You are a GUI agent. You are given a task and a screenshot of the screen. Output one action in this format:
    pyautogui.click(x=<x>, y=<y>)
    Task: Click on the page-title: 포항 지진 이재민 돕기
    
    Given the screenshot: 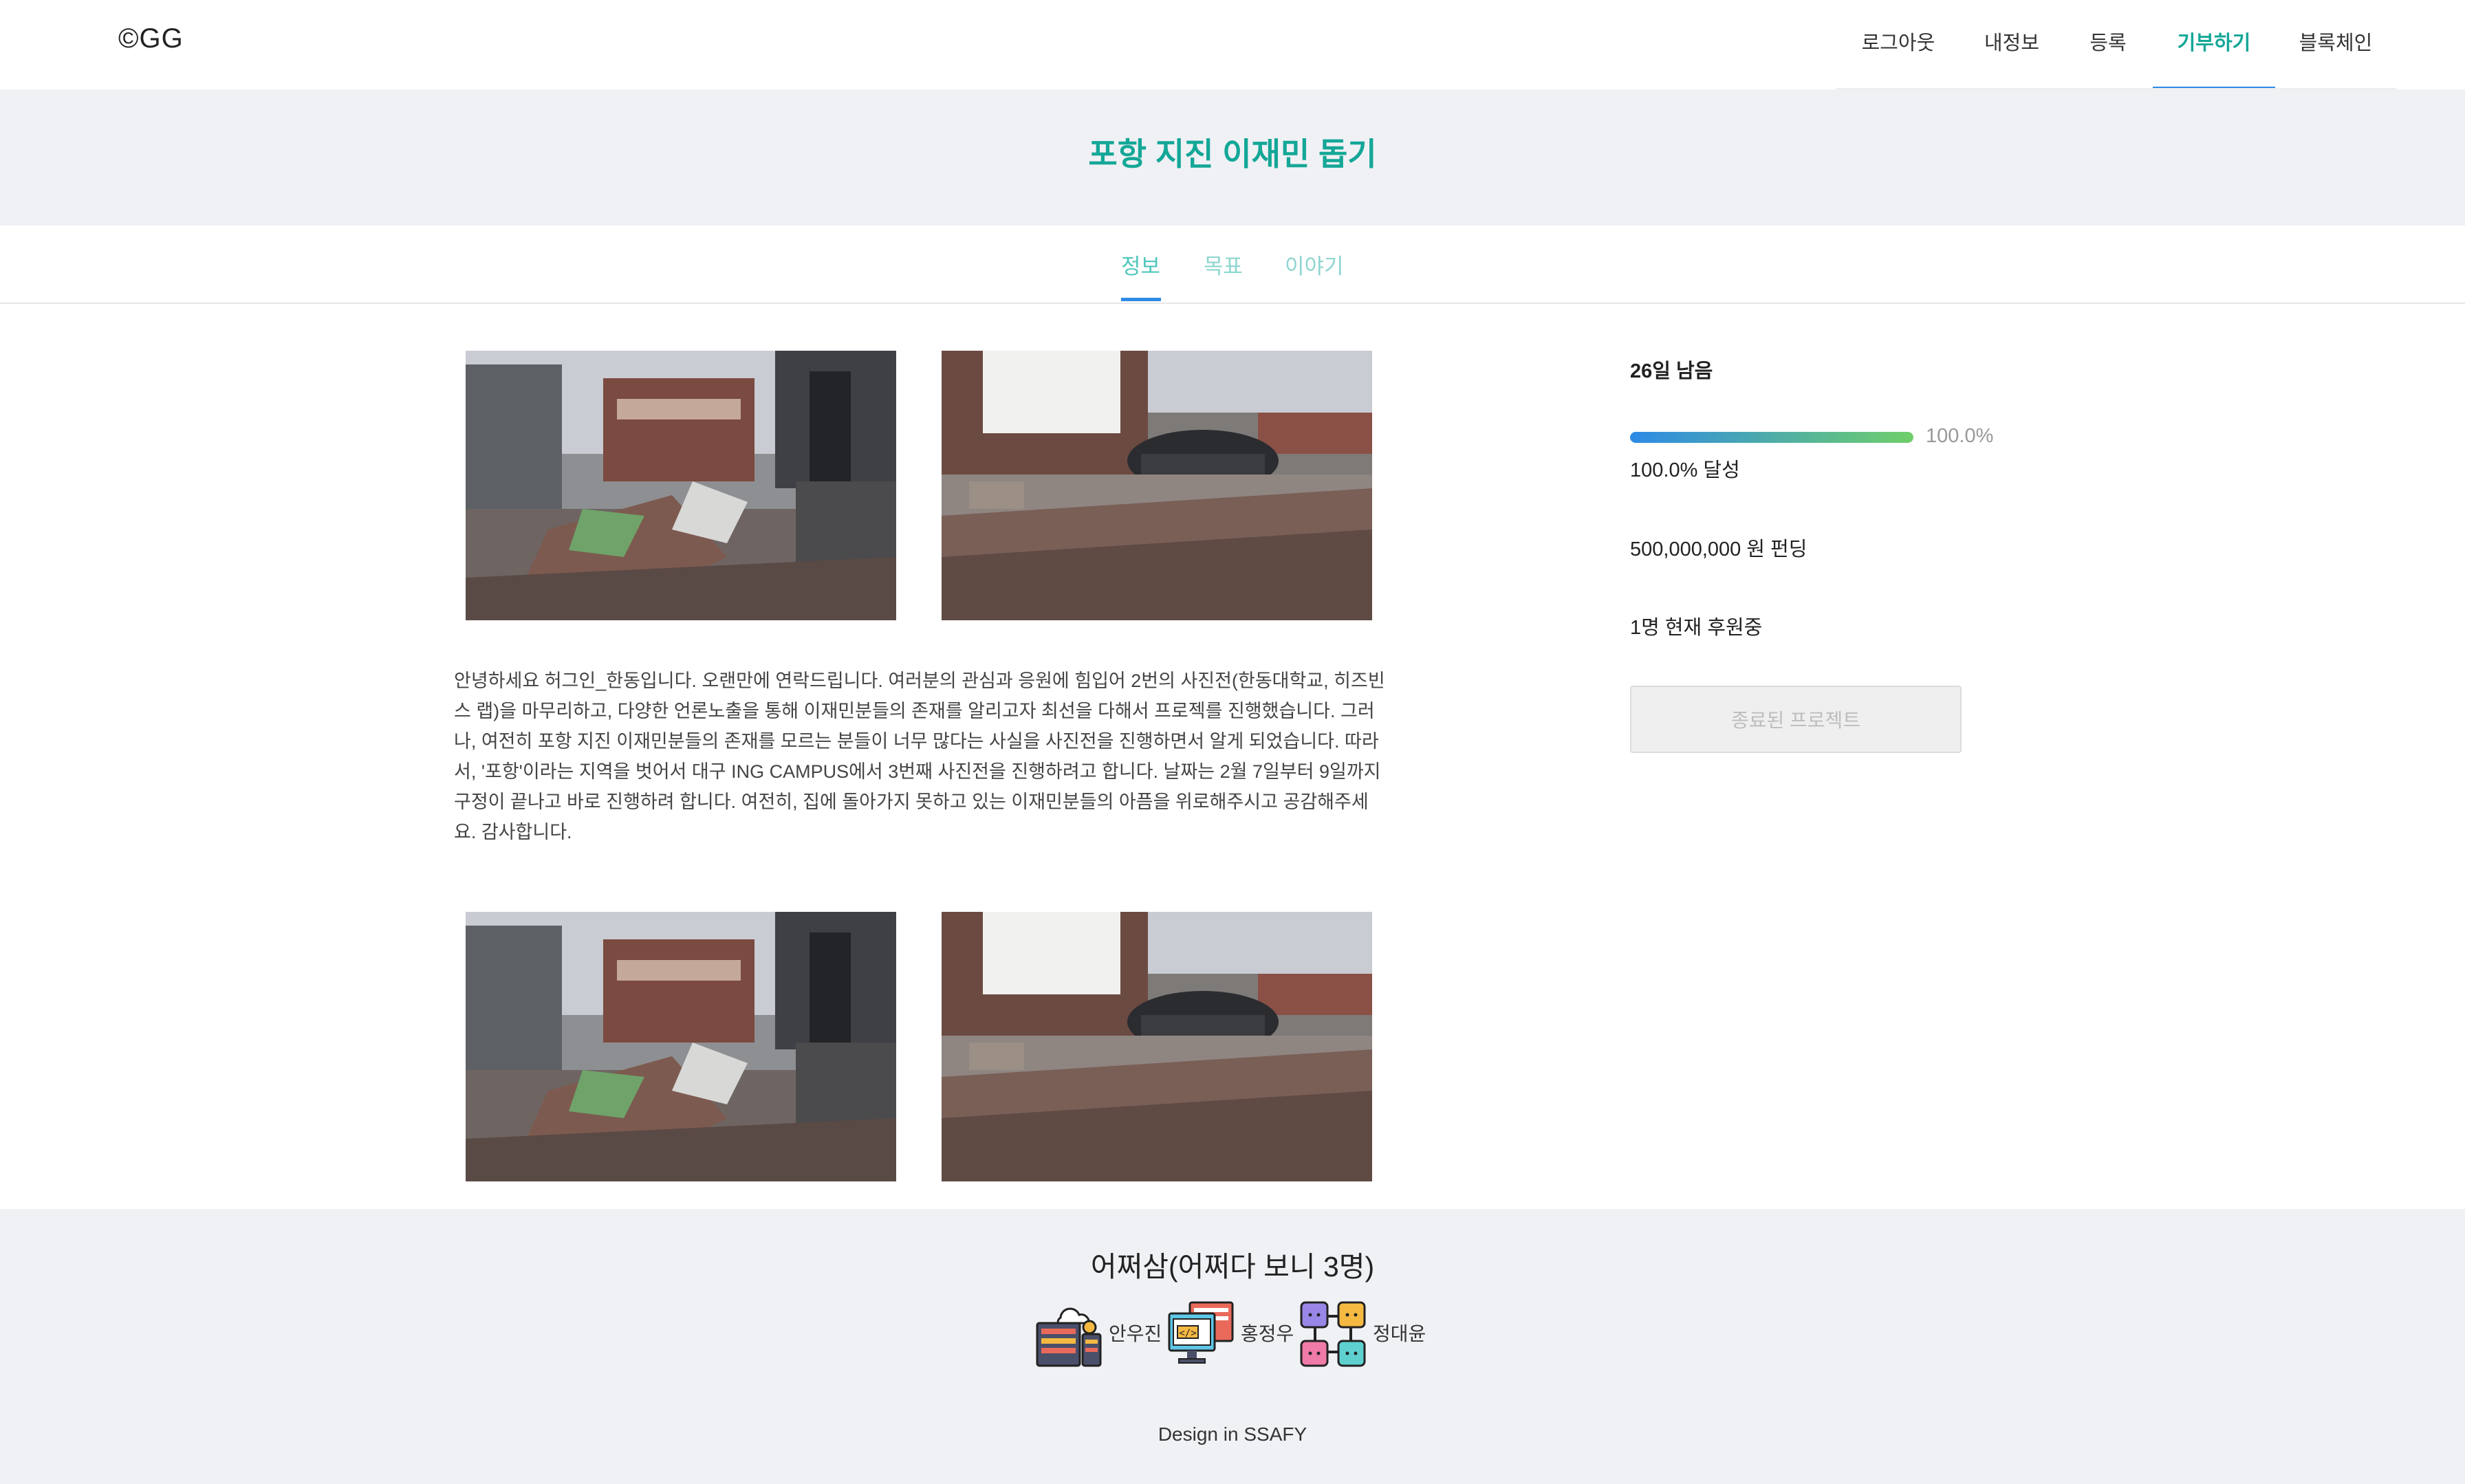 What is the action you would take?
    pyautogui.click(x=1232, y=154)
    